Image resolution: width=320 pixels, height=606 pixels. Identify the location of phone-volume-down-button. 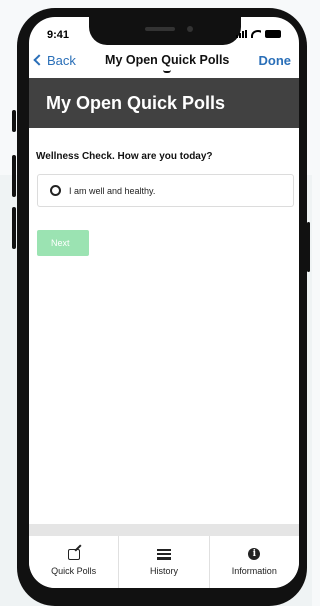
(14, 228).